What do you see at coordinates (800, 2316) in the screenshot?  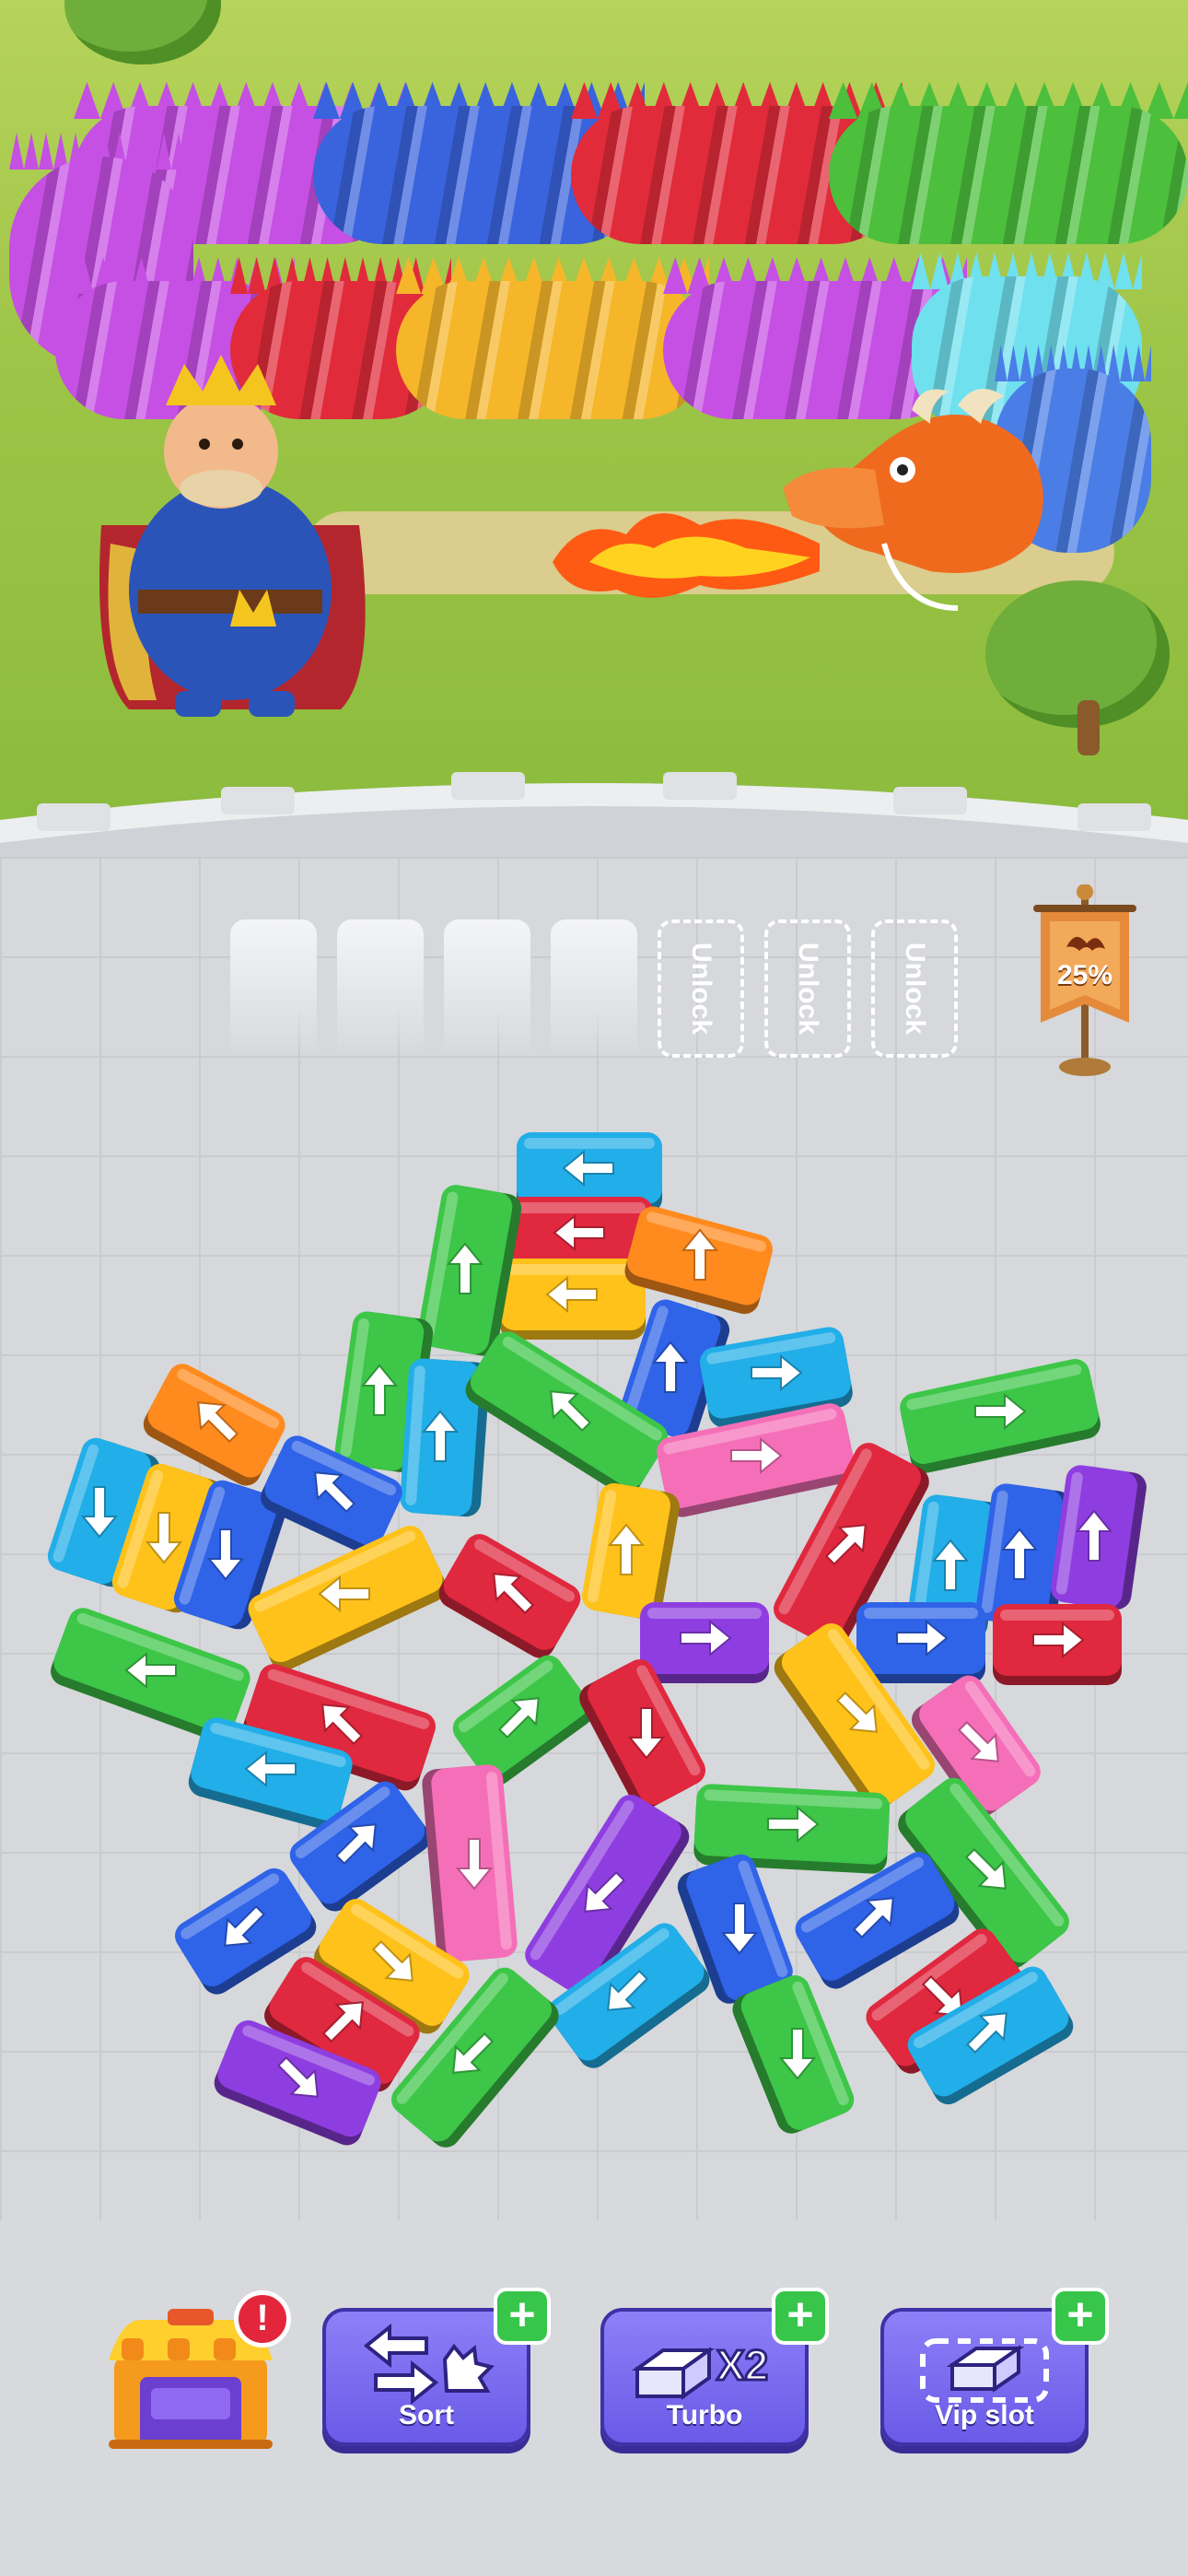 I see `add-turbo-button: +` at bounding box center [800, 2316].